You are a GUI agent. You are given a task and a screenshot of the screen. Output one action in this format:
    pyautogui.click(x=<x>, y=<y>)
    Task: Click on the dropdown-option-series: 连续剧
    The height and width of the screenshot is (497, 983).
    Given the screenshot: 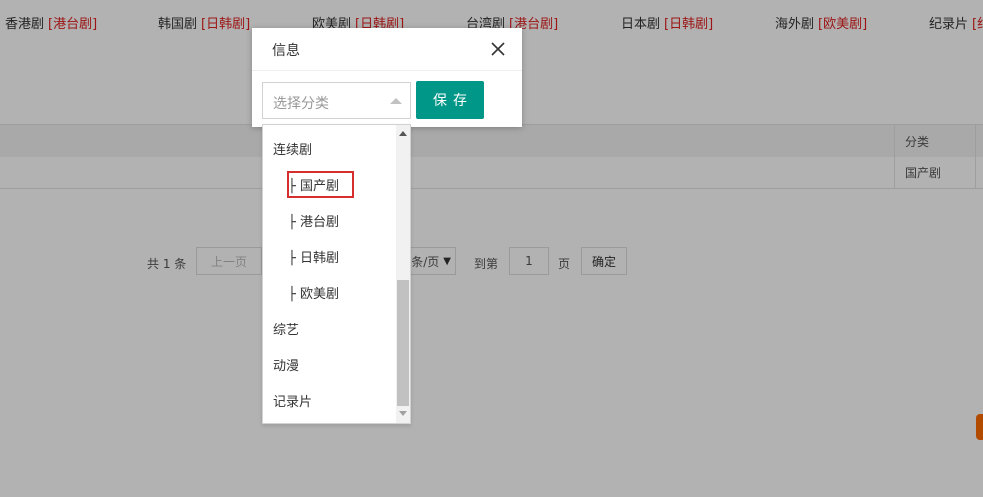 What is the action you would take?
    pyautogui.click(x=292, y=148)
    